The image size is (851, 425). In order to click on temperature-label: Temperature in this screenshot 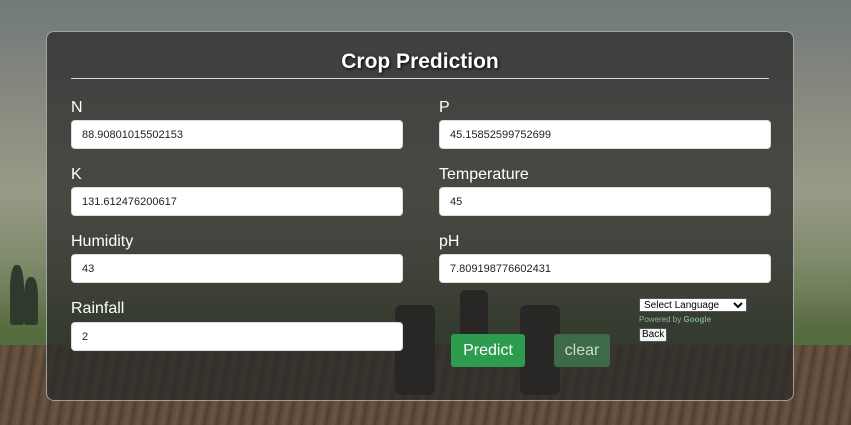, I will do `click(484, 174)`.